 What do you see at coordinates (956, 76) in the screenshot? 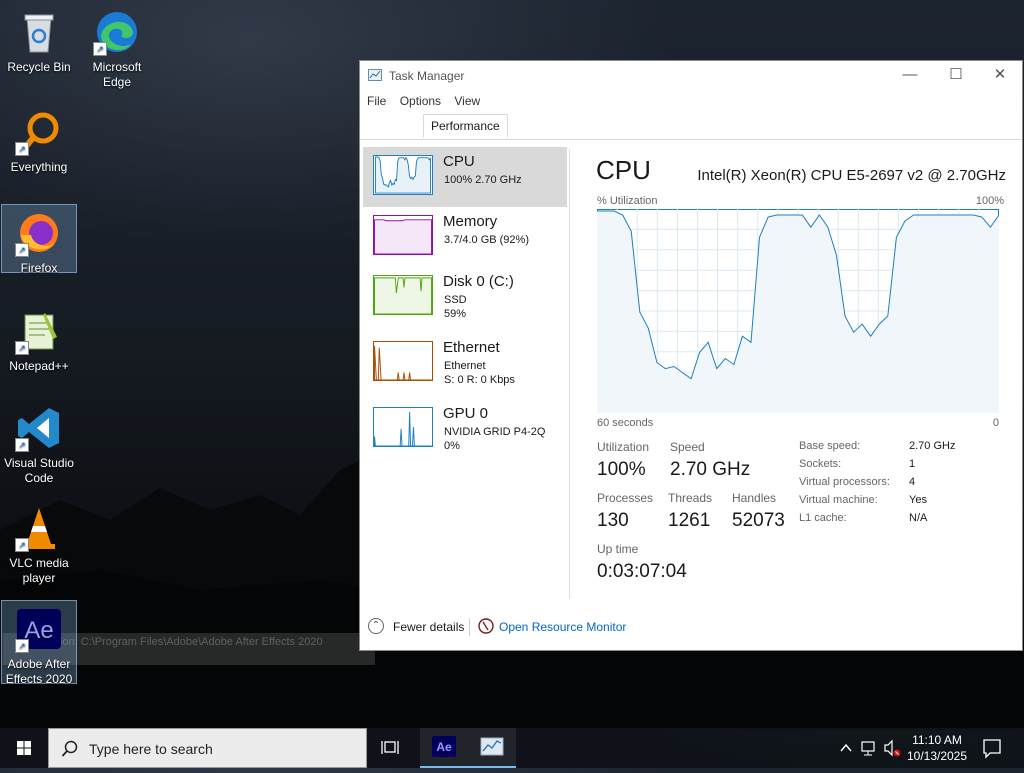
I see `maximize-button: ☐` at bounding box center [956, 76].